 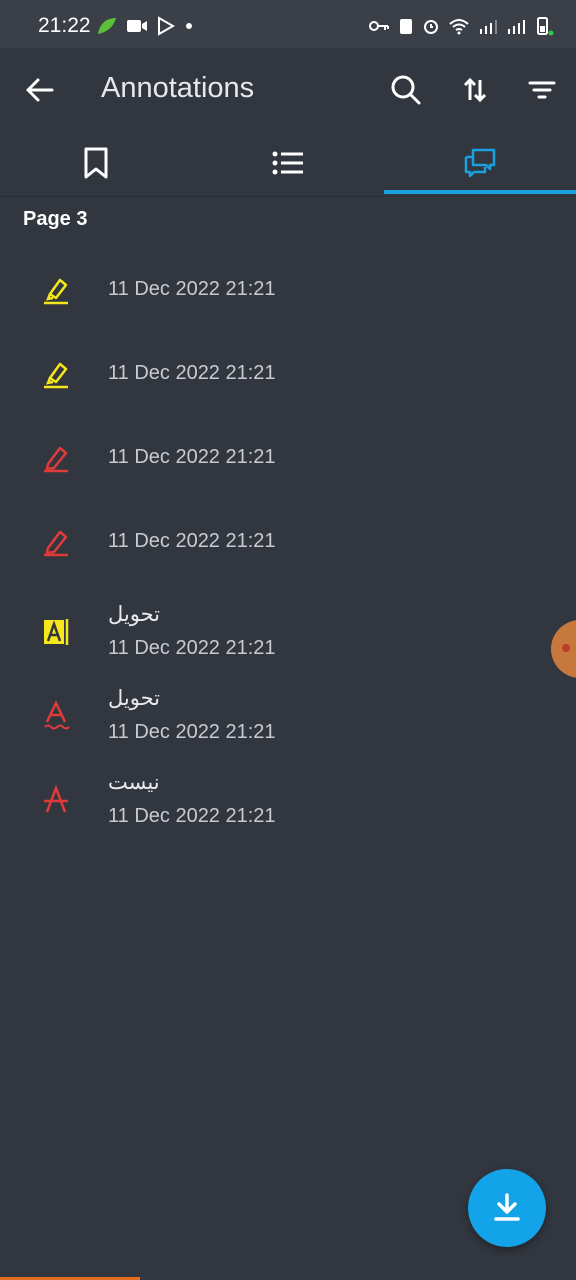 I want to click on wifi-icon, so click(x=459, y=27).